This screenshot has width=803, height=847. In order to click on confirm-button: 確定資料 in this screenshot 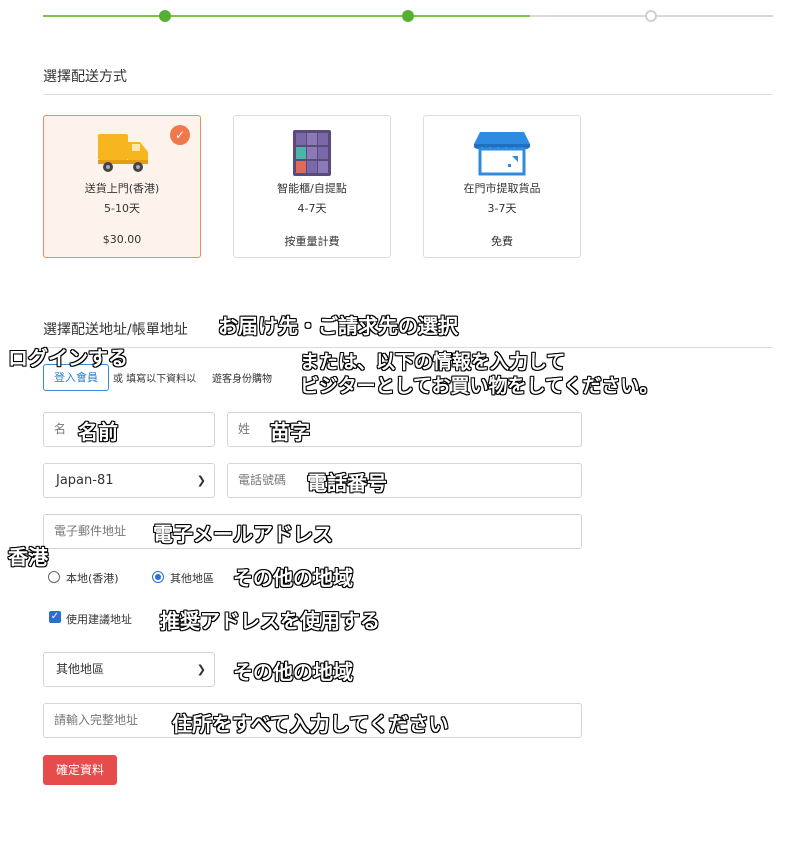, I will do `click(80, 770)`.